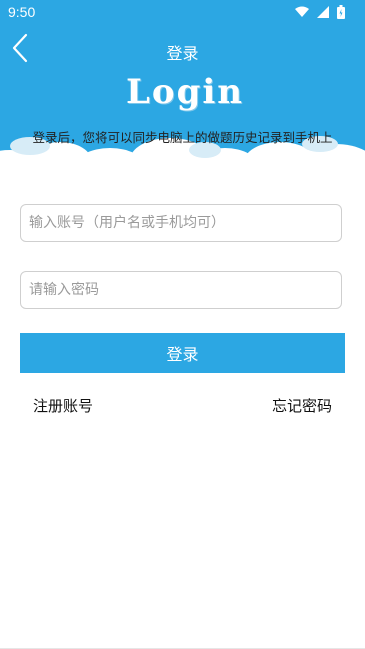 The height and width of the screenshot is (649, 365). Describe the element at coordinates (63, 405) in the screenshot. I see `register-link: 注册账号` at that location.